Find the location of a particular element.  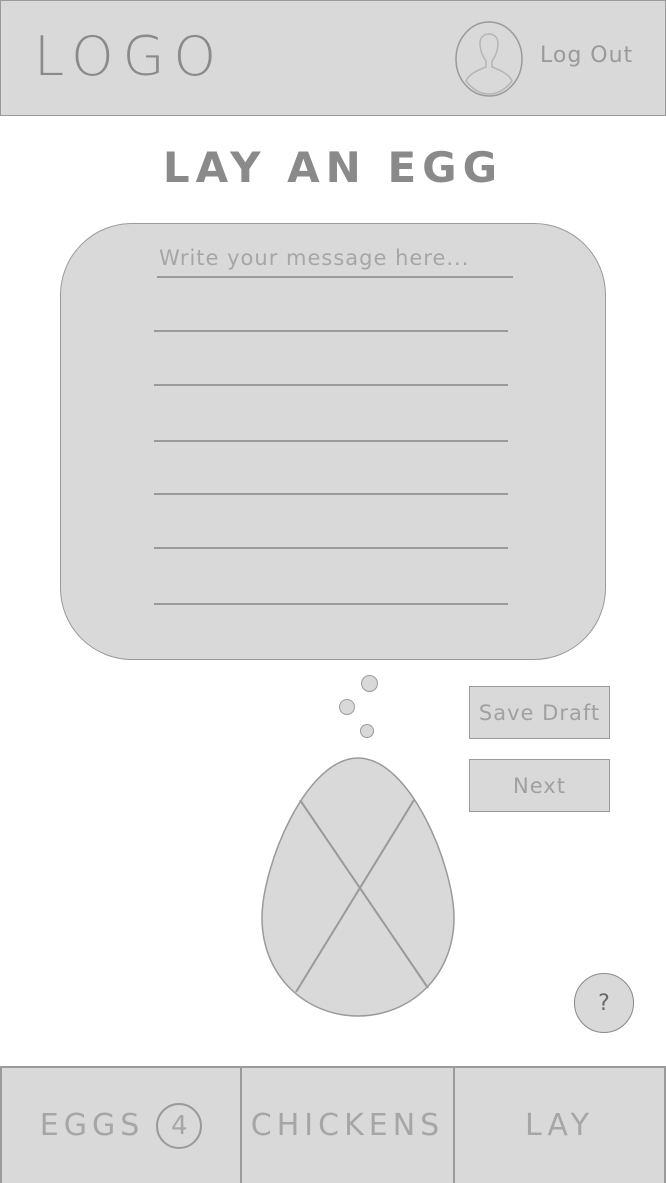

bottom-nav: EGGS 4 CHICKENS LAY is located at coordinates (333, 1124).